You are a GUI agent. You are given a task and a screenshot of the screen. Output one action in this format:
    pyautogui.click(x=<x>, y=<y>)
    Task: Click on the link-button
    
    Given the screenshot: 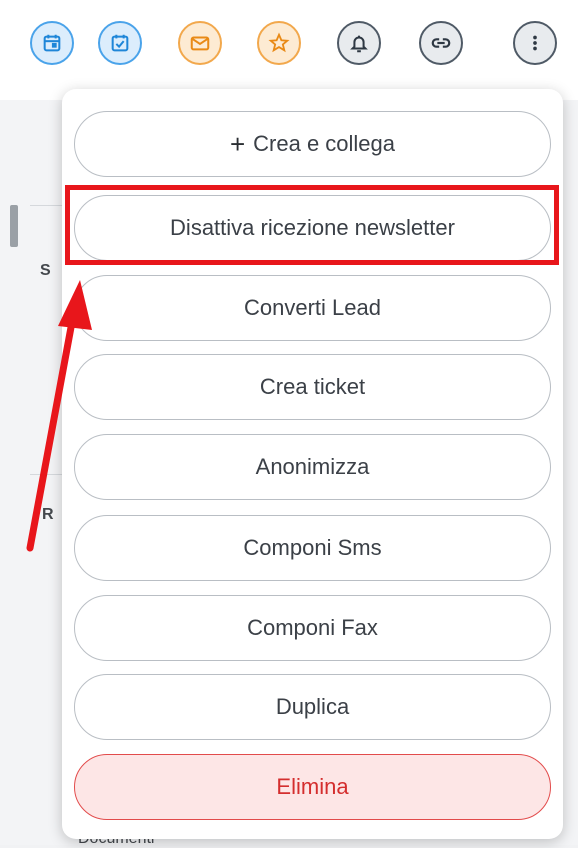 What is the action you would take?
    pyautogui.click(x=441, y=43)
    